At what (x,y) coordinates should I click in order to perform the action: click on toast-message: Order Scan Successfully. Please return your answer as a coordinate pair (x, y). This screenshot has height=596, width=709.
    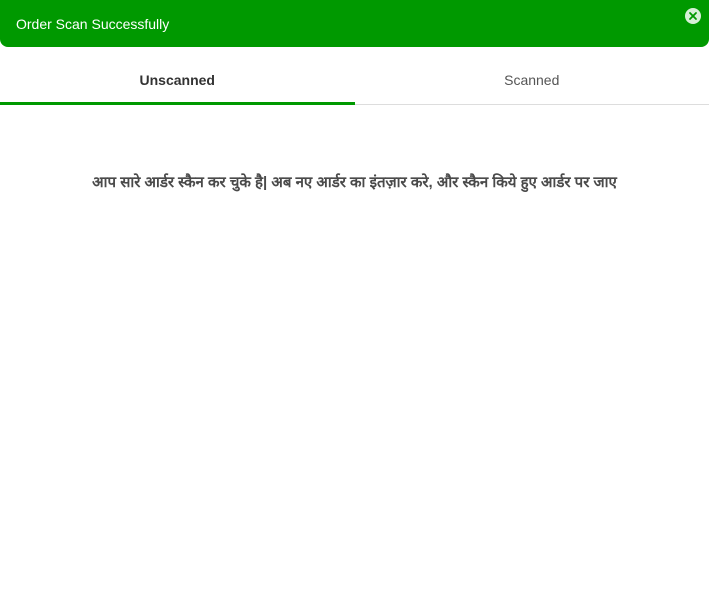
    Looking at the image, I should click on (93, 23).